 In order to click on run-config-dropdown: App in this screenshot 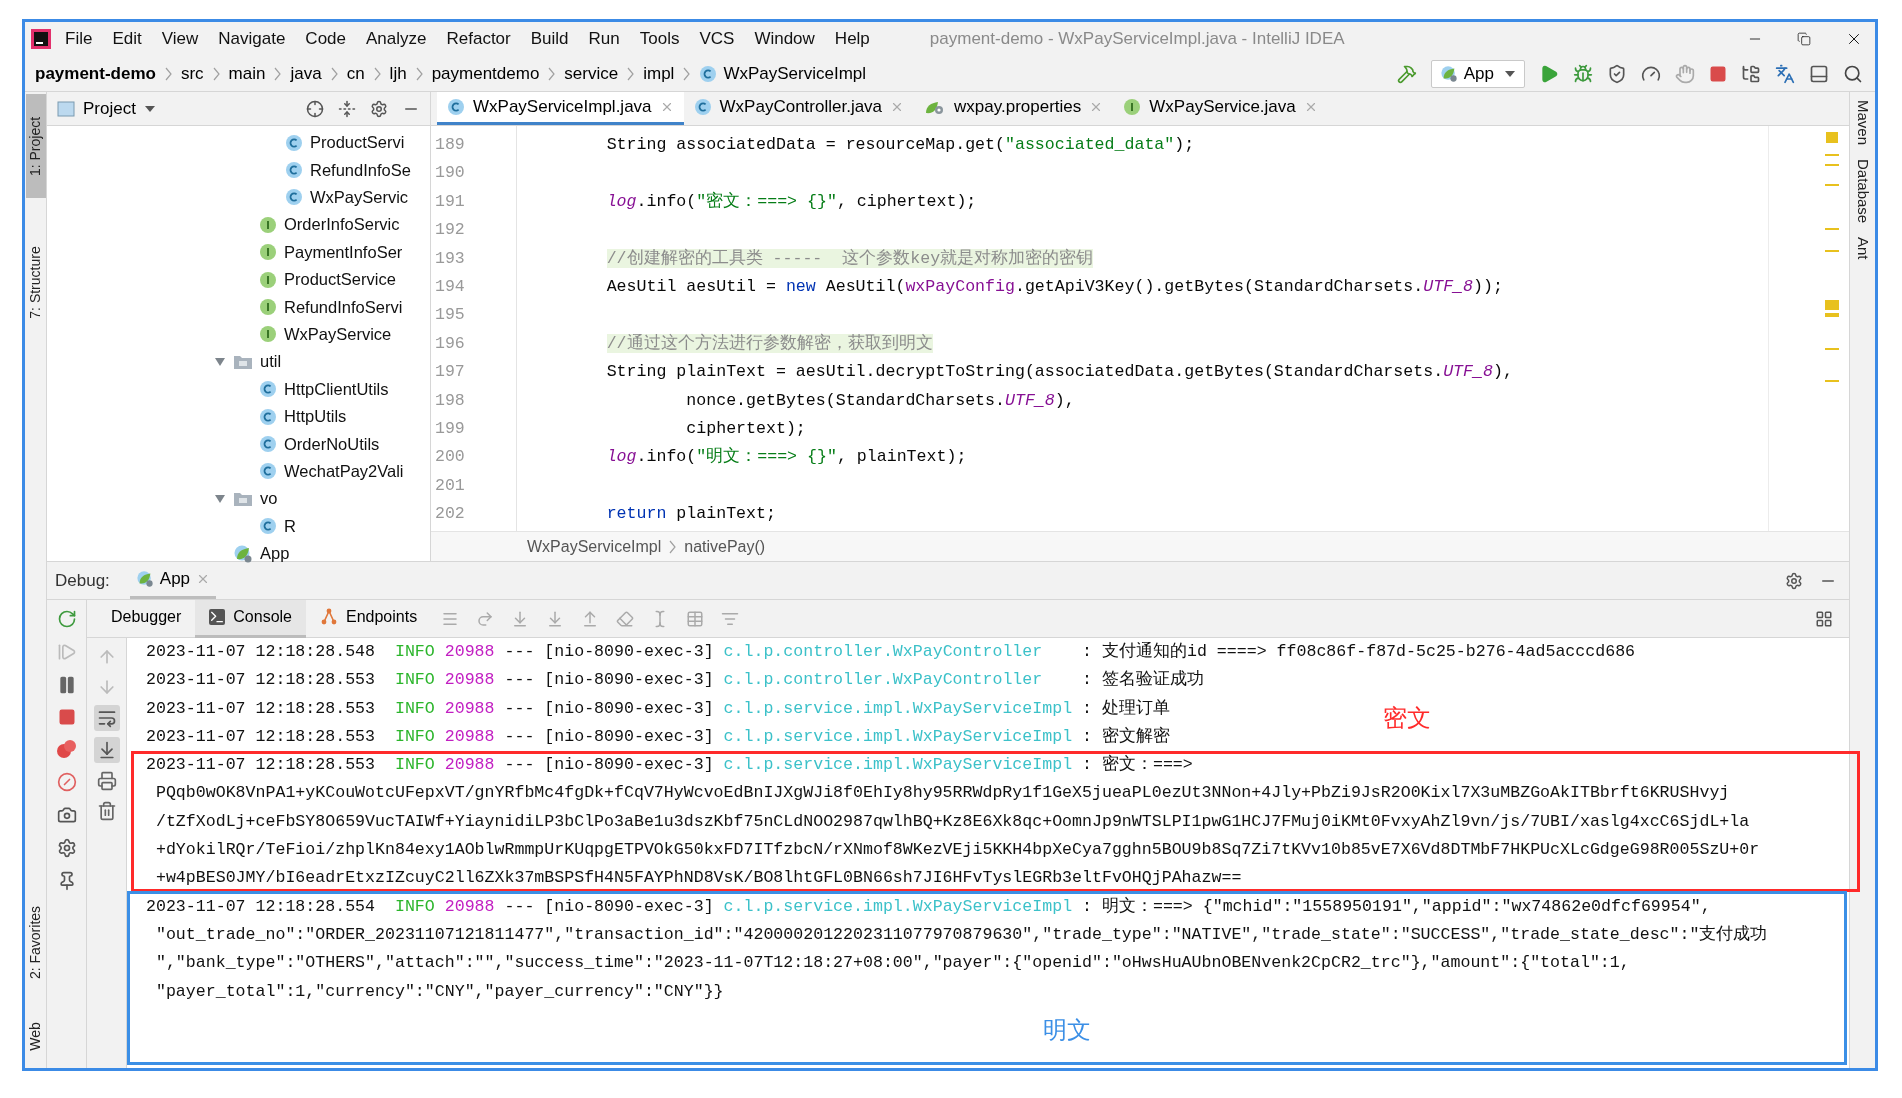, I will do `click(1477, 73)`.